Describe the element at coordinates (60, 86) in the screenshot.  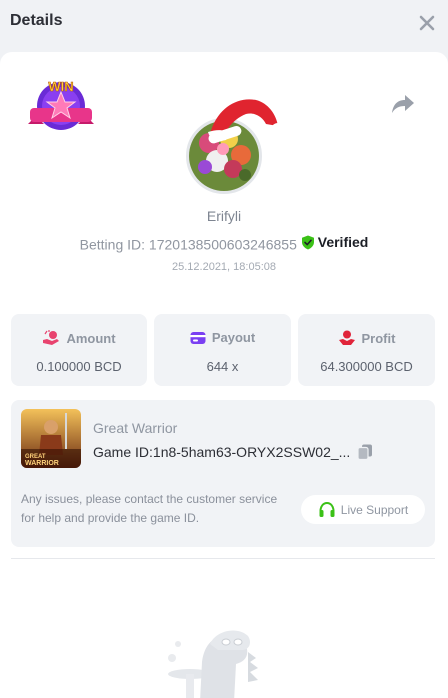
I see `win-badge-text: WIN` at that location.